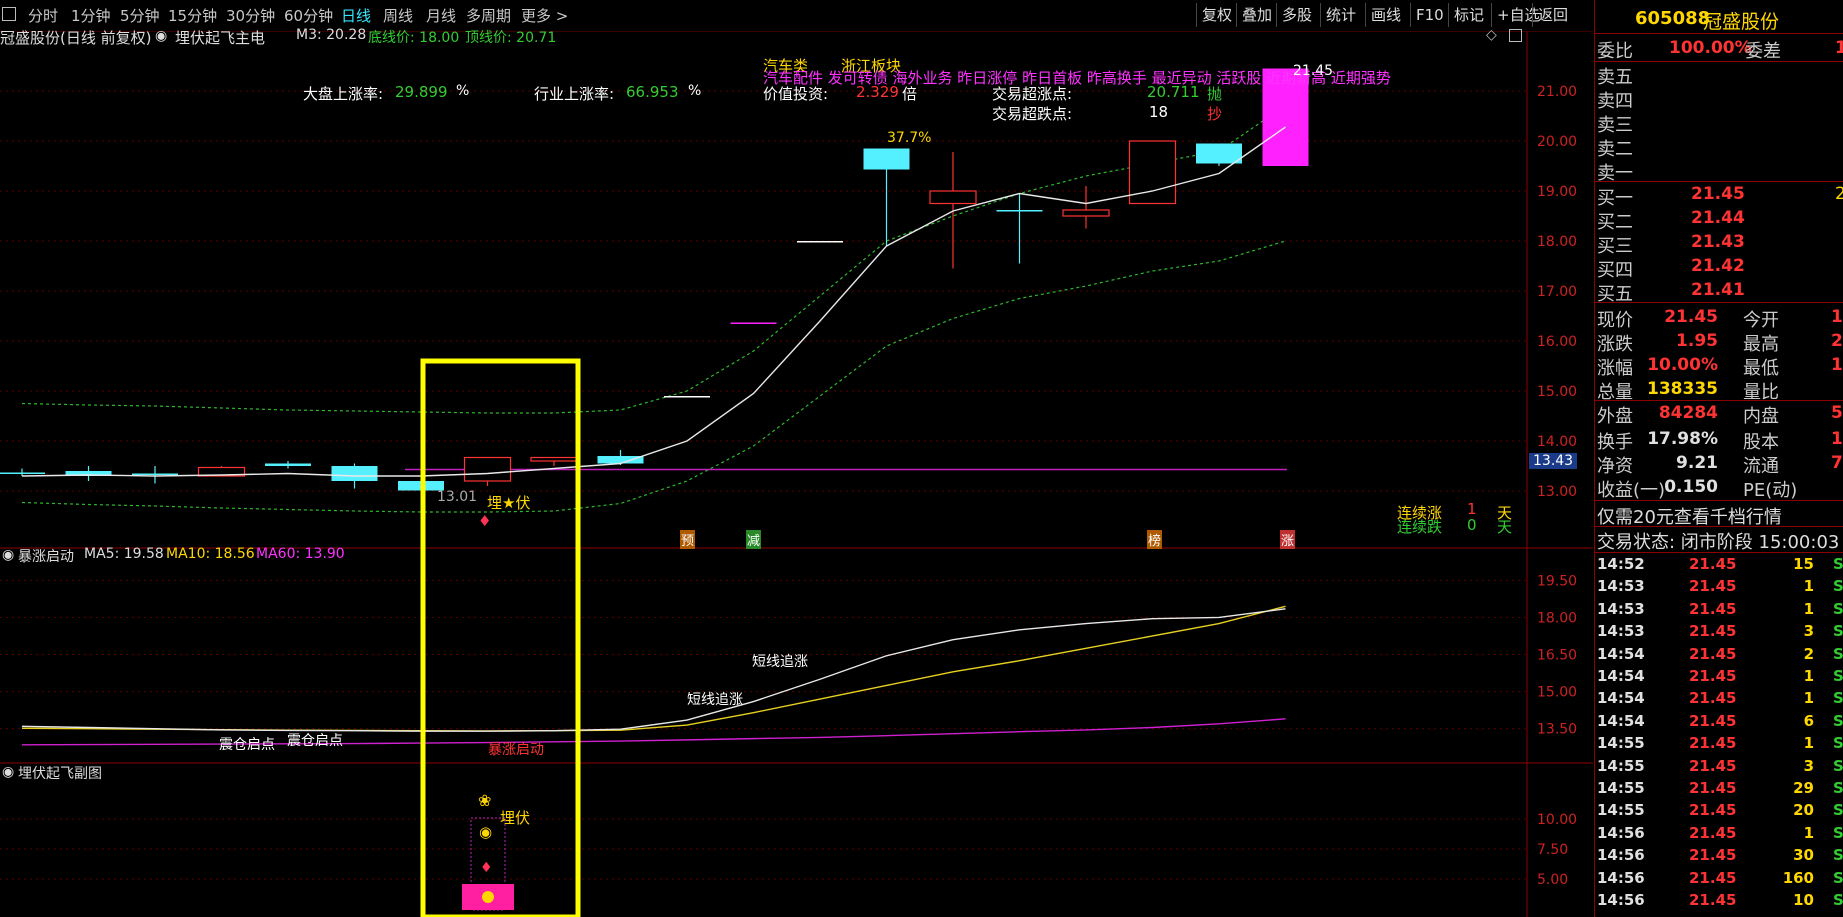 Image resolution: width=1843 pixels, height=917 pixels. What do you see at coordinates (1839, 194) in the screenshot?
I see `bid-vol-0: 2` at bounding box center [1839, 194].